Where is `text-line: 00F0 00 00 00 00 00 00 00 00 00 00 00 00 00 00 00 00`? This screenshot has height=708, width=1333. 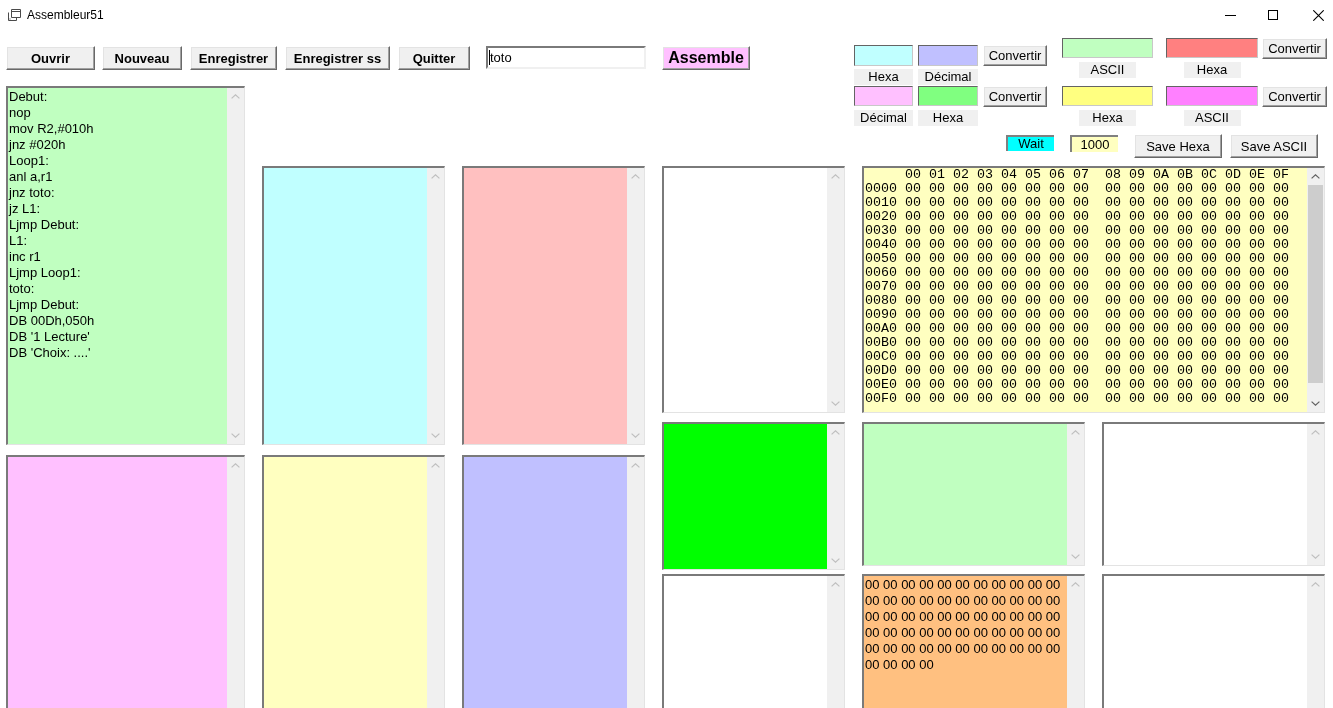 text-line: 00F0 00 00 00 00 00 00 00 00 00 00 00 00 00 00 00 00 is located at coordinates (1077, 399).